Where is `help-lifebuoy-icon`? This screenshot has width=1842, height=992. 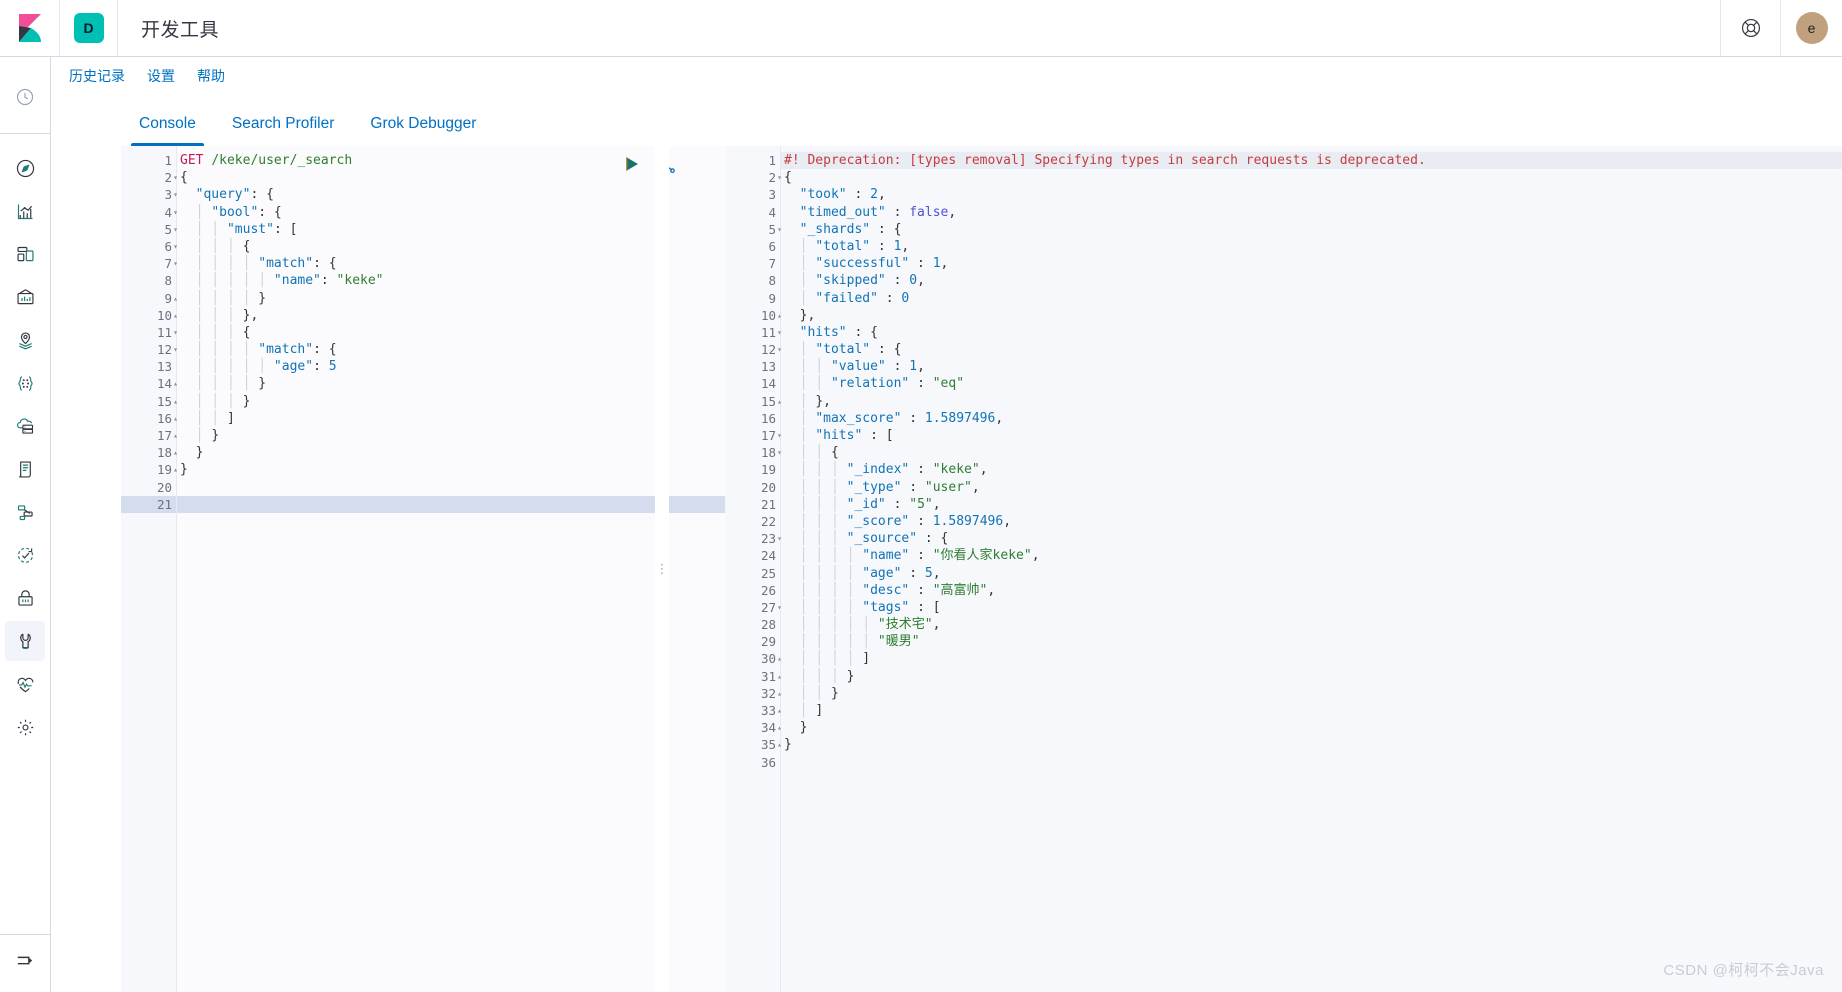
help-lifebuoy-icon is located at coordinates (1750, 28).